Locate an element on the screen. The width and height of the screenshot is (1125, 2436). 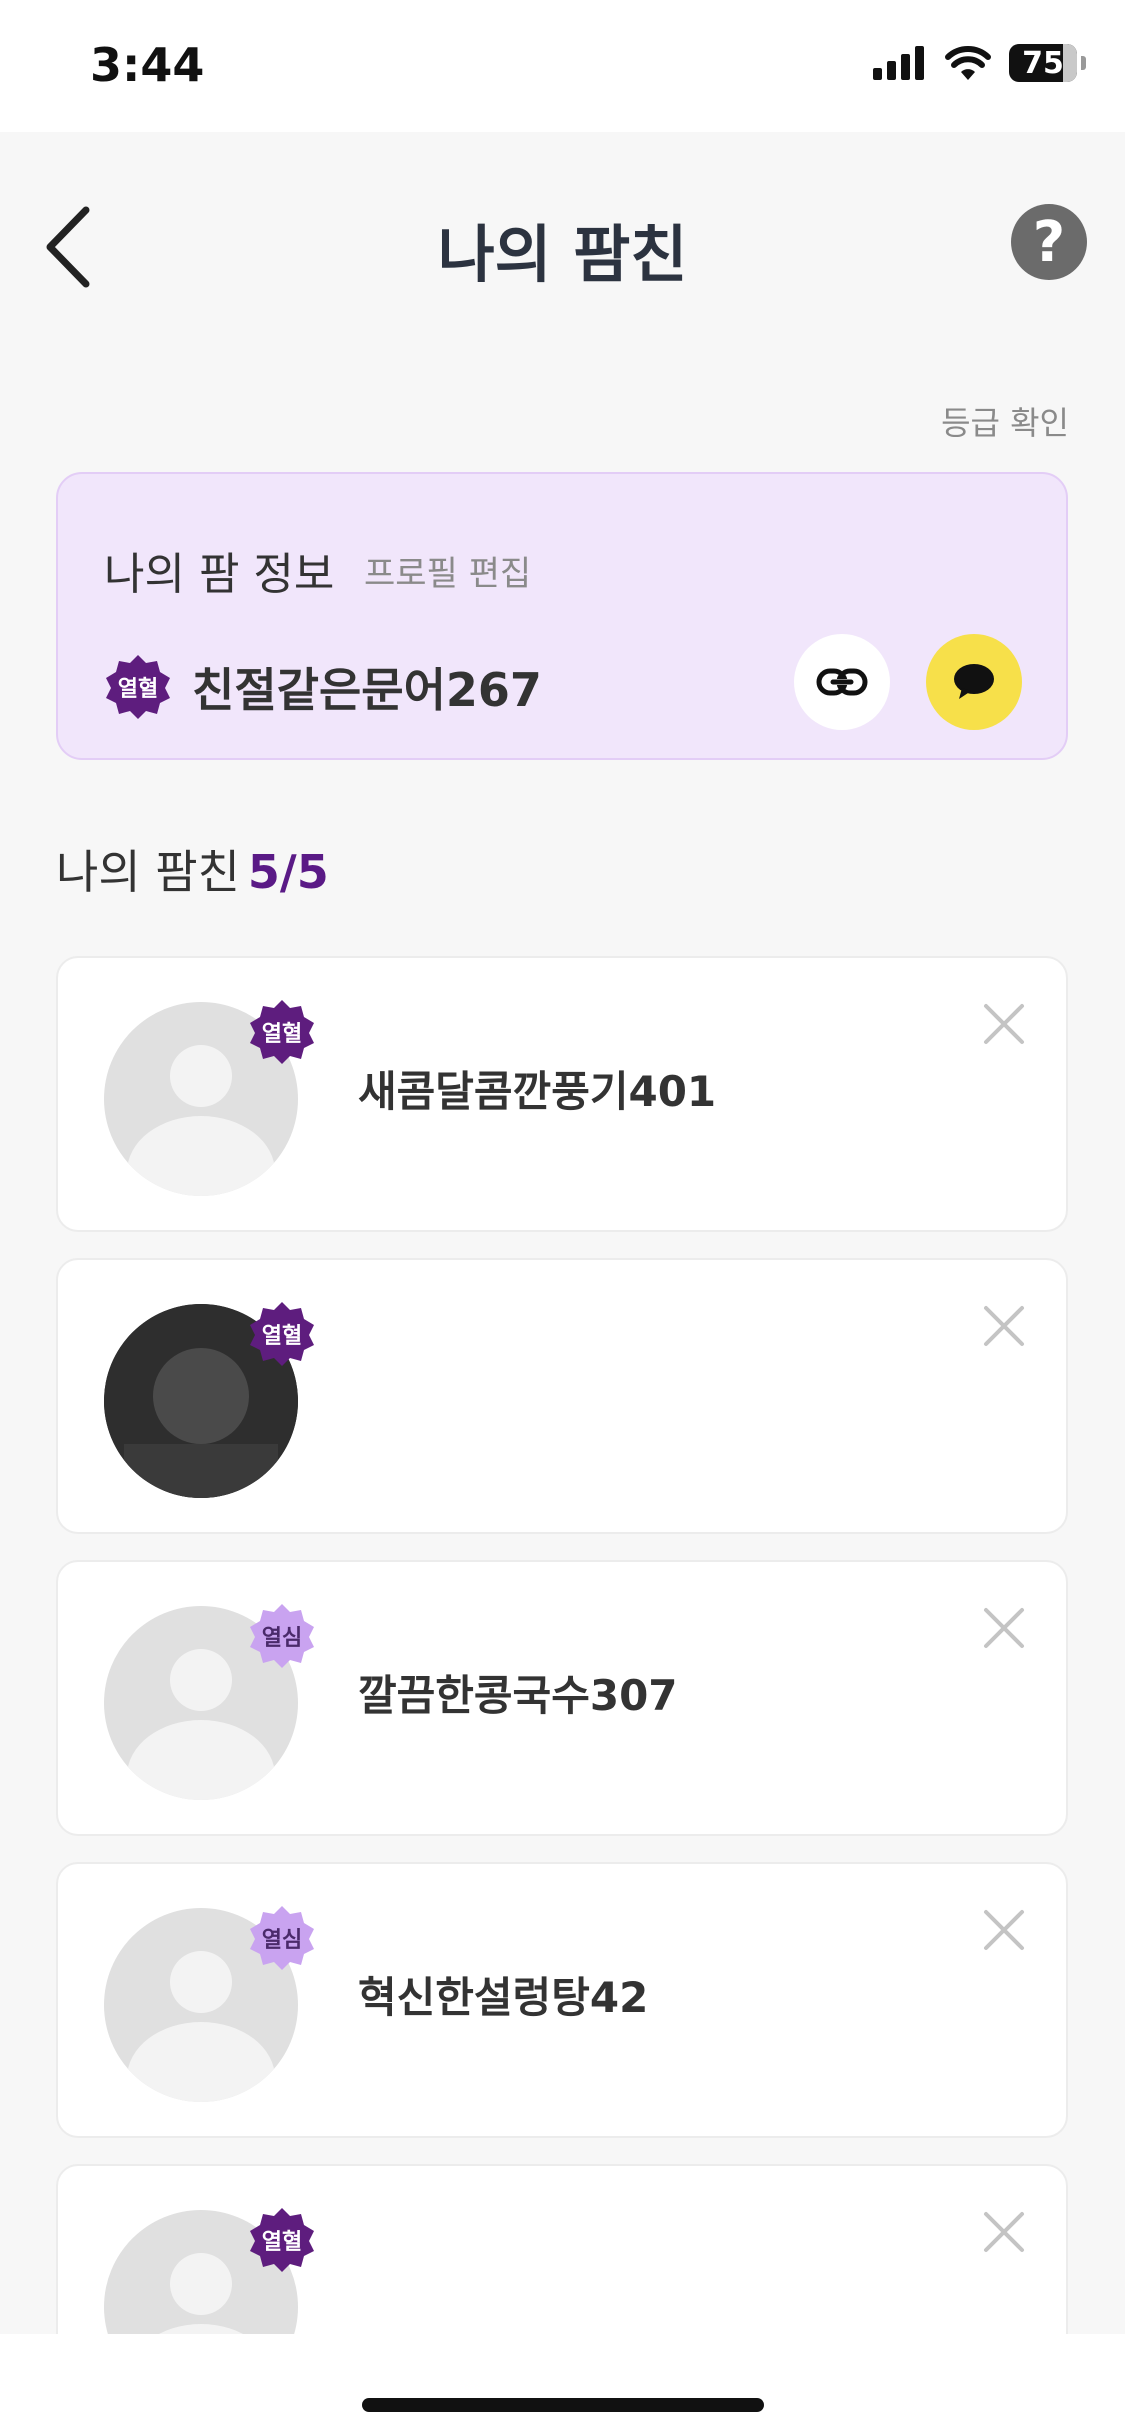
battery-icon: 75 is located at coordinates (1047, 63).